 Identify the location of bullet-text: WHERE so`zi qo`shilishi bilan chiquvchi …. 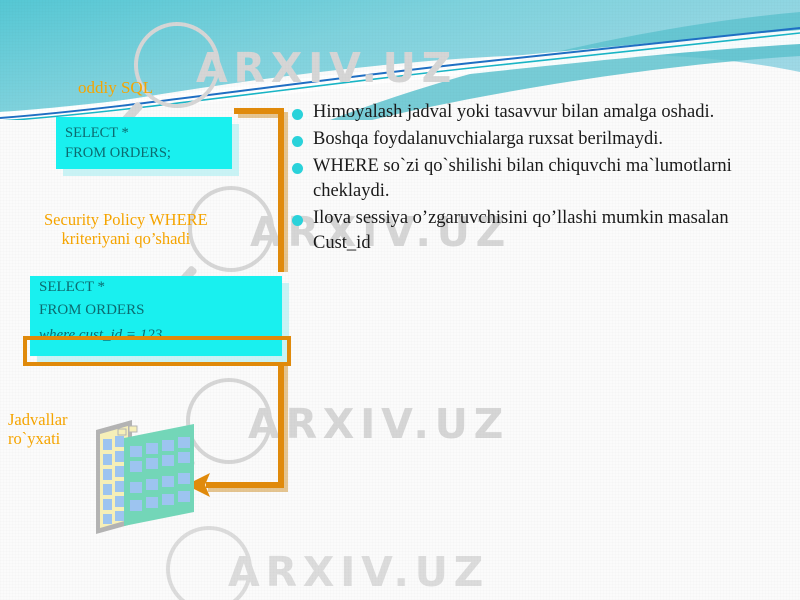
(522, 178).